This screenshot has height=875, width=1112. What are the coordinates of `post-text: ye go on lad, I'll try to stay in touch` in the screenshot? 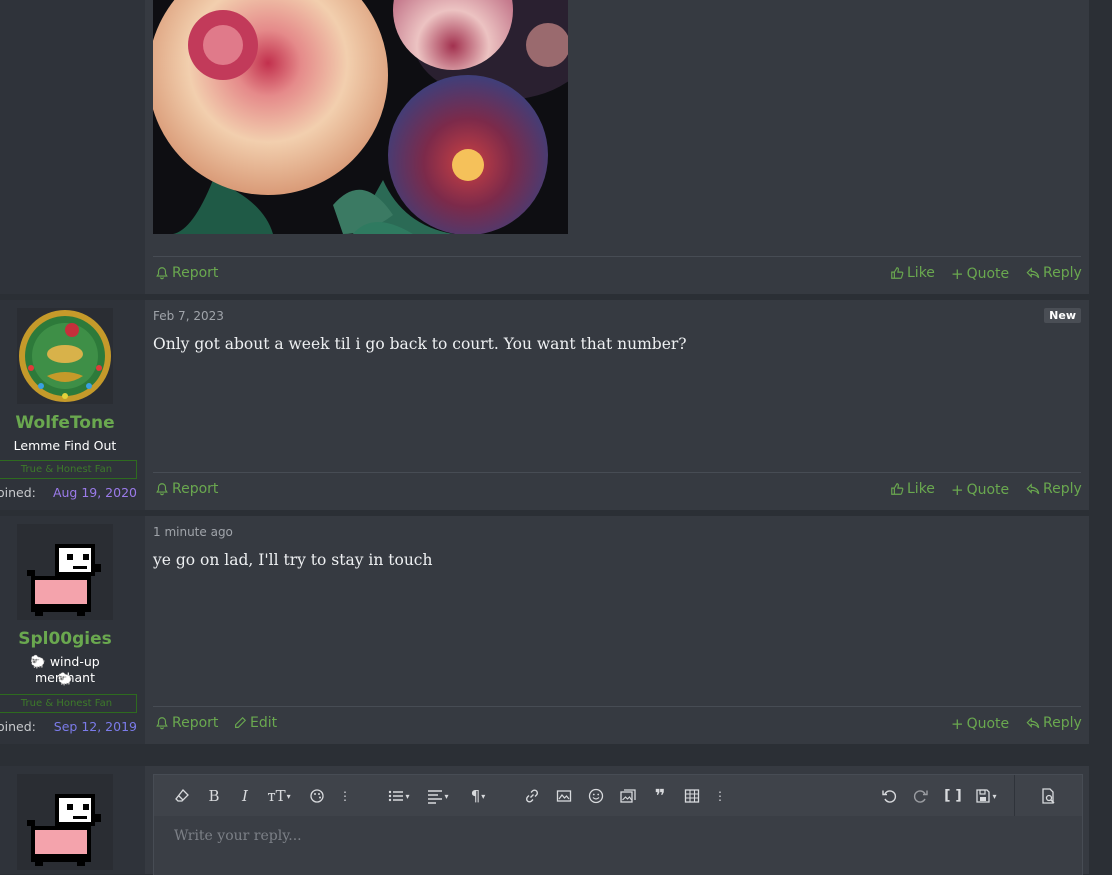 It's located at (293, 560).